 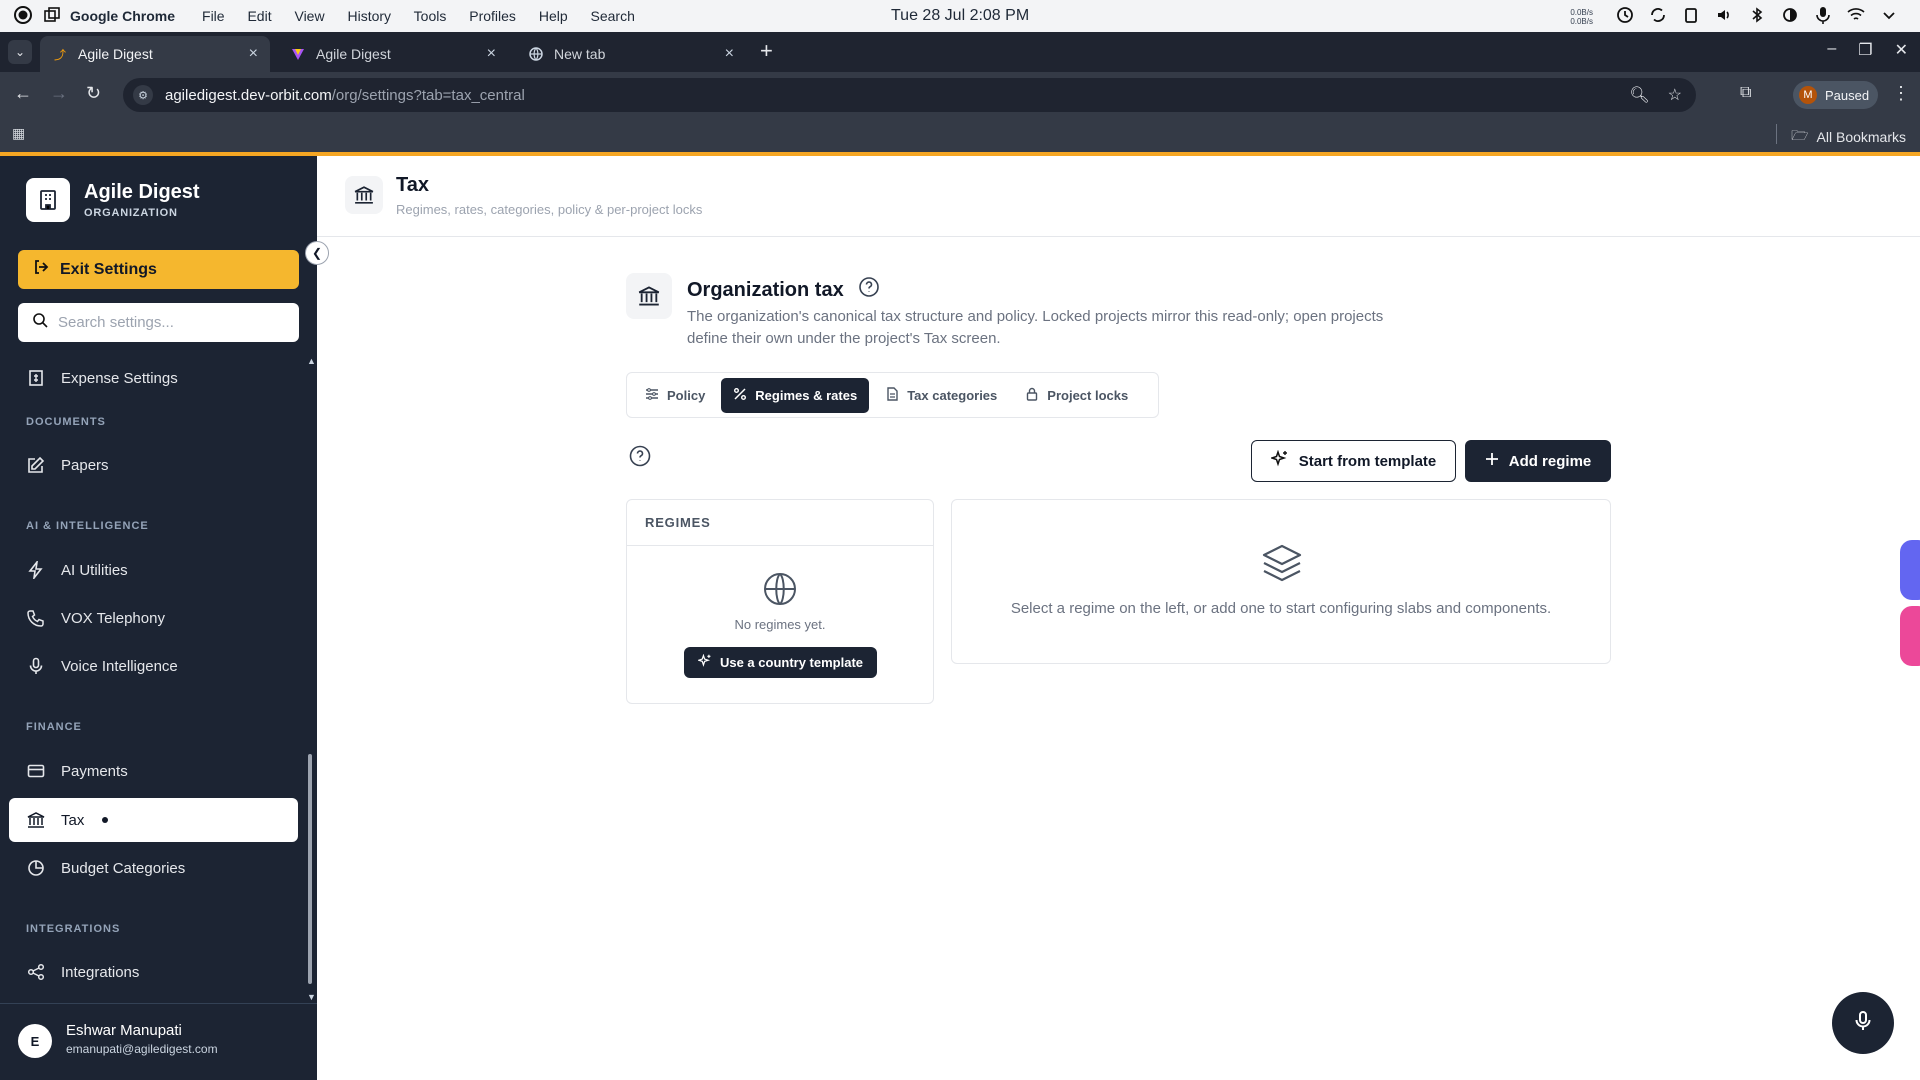 I want to click on browser-tab-label: Agile Digest, so click(x=115, y=54).